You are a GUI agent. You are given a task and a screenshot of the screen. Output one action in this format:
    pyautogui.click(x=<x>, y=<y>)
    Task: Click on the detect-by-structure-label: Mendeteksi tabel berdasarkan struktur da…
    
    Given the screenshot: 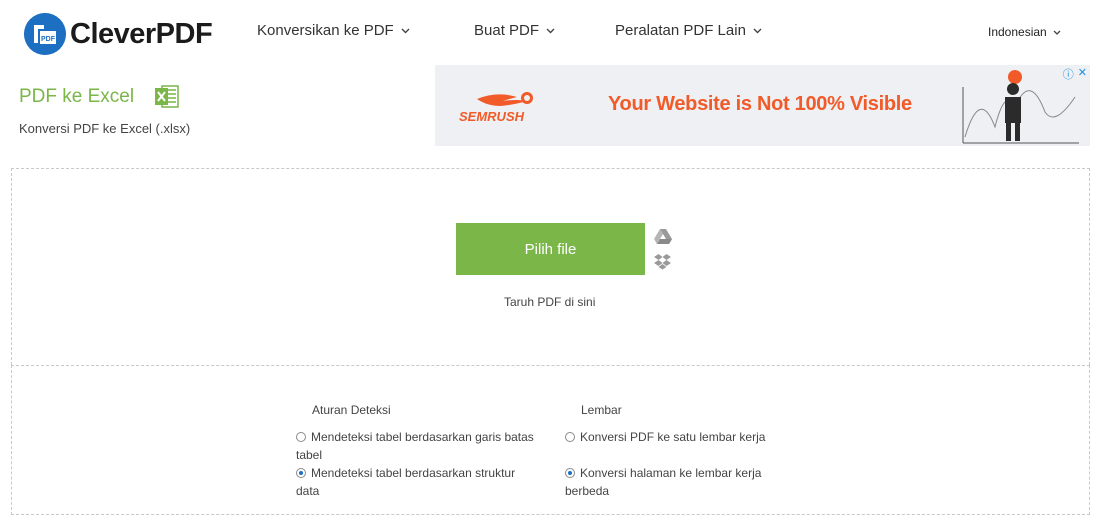 What is the action you would take?
    pyautogui.click(x=406, y=482)
    